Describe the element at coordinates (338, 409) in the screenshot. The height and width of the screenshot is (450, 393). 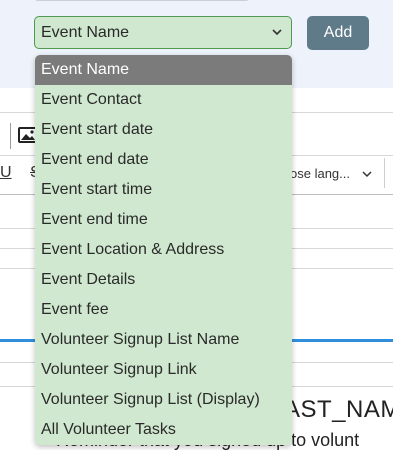
I see `email-body-heading: AST_NAME` at that location.